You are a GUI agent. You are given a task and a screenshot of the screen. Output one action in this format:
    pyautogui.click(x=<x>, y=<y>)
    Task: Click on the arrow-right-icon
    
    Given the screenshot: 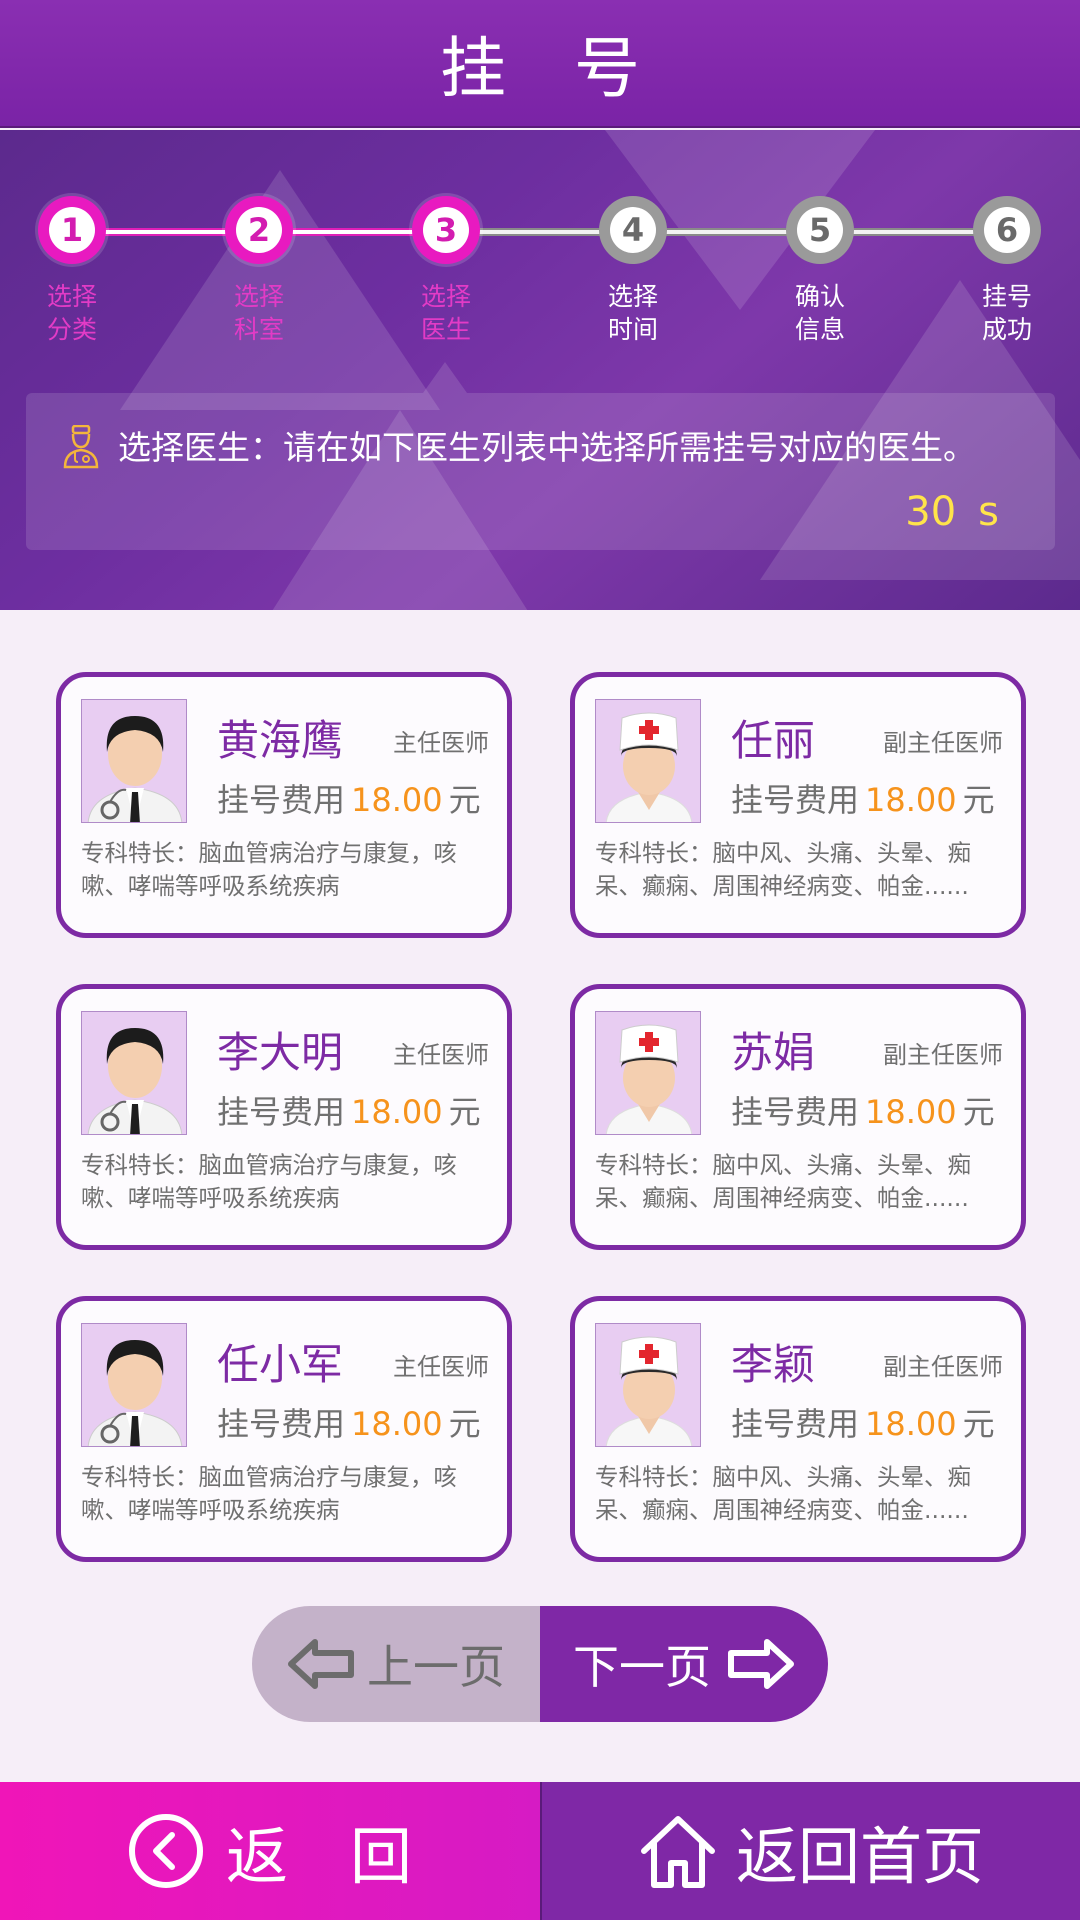 What is the action you would take?
    pyautogui.click(x=761, y=1664)
    